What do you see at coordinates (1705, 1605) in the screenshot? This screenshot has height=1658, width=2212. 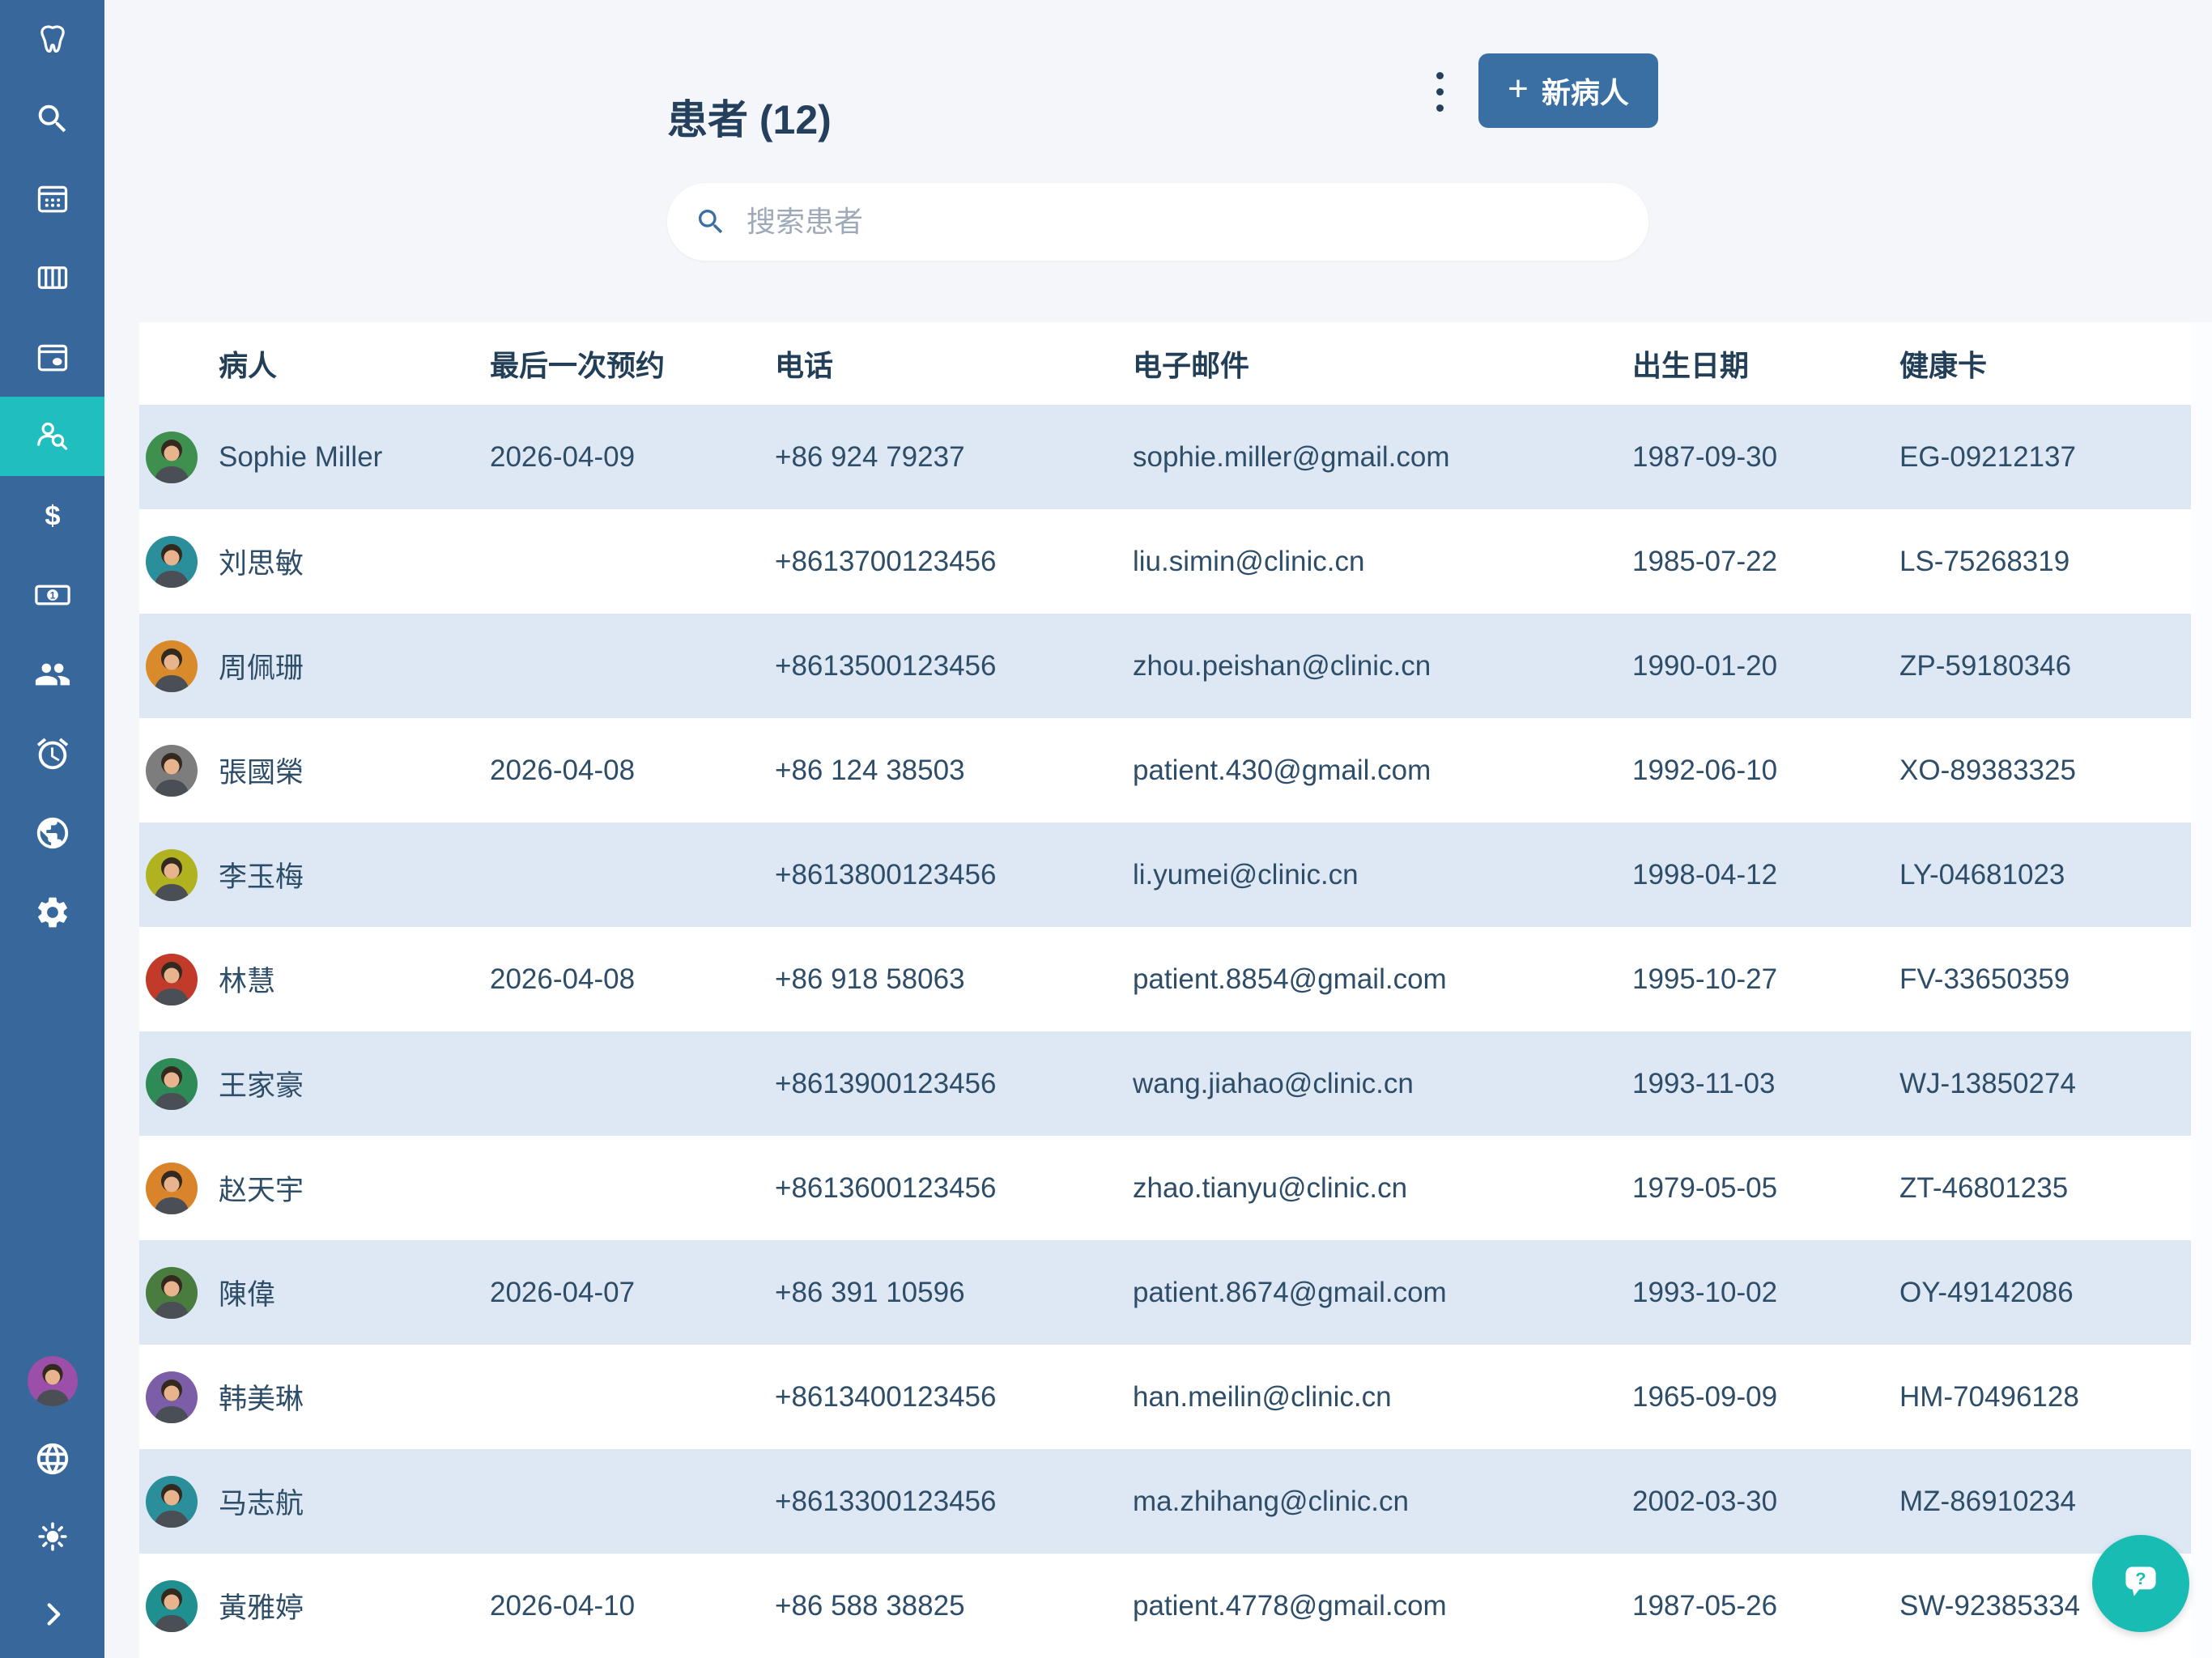 I see `dob-value: 1987-05-26` at bounding box center [1705, 1605].